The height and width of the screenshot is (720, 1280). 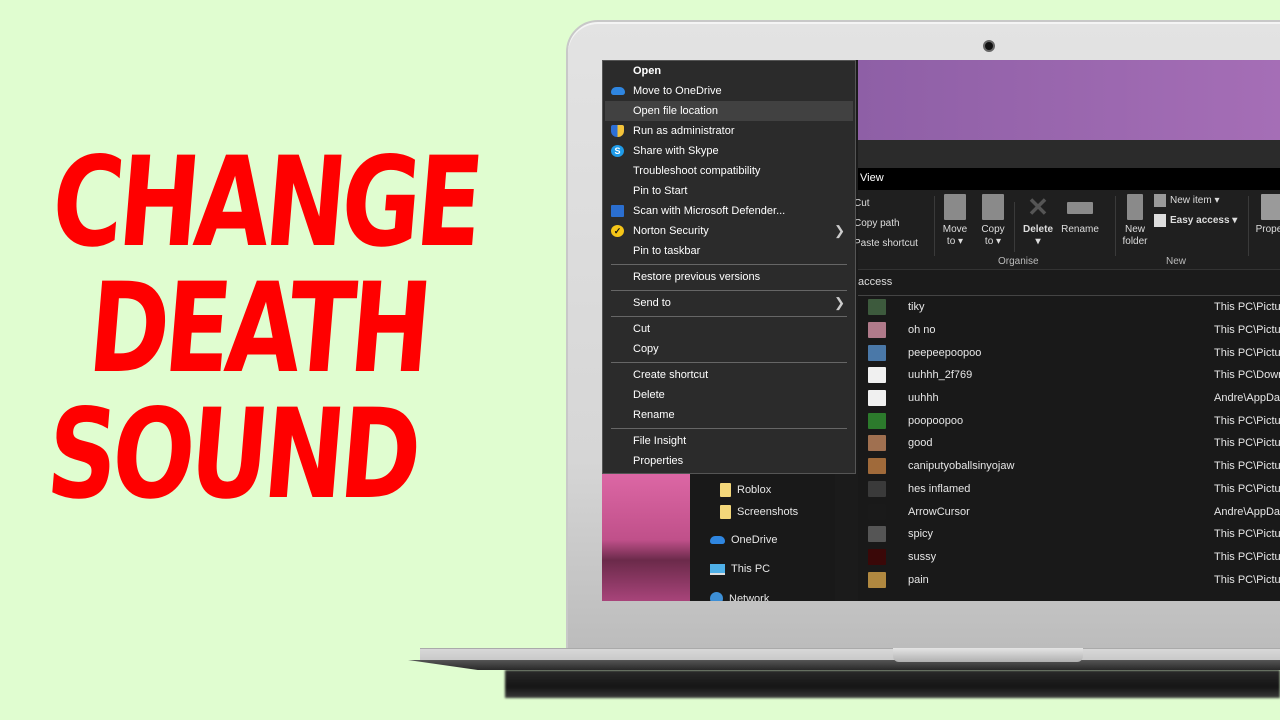 What do you see at coordinates (886, 204) in the screenshot?
I see `cut-button: Cut` at bounding box center [886, 204].